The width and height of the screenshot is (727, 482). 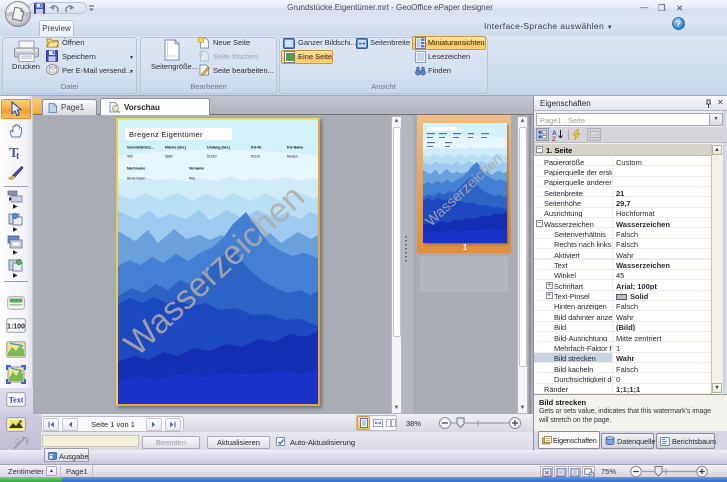 What do you see at coordinates (16, 400) in the screenshot?
I see `svg-text: Text` at bounding box center [16, 400].